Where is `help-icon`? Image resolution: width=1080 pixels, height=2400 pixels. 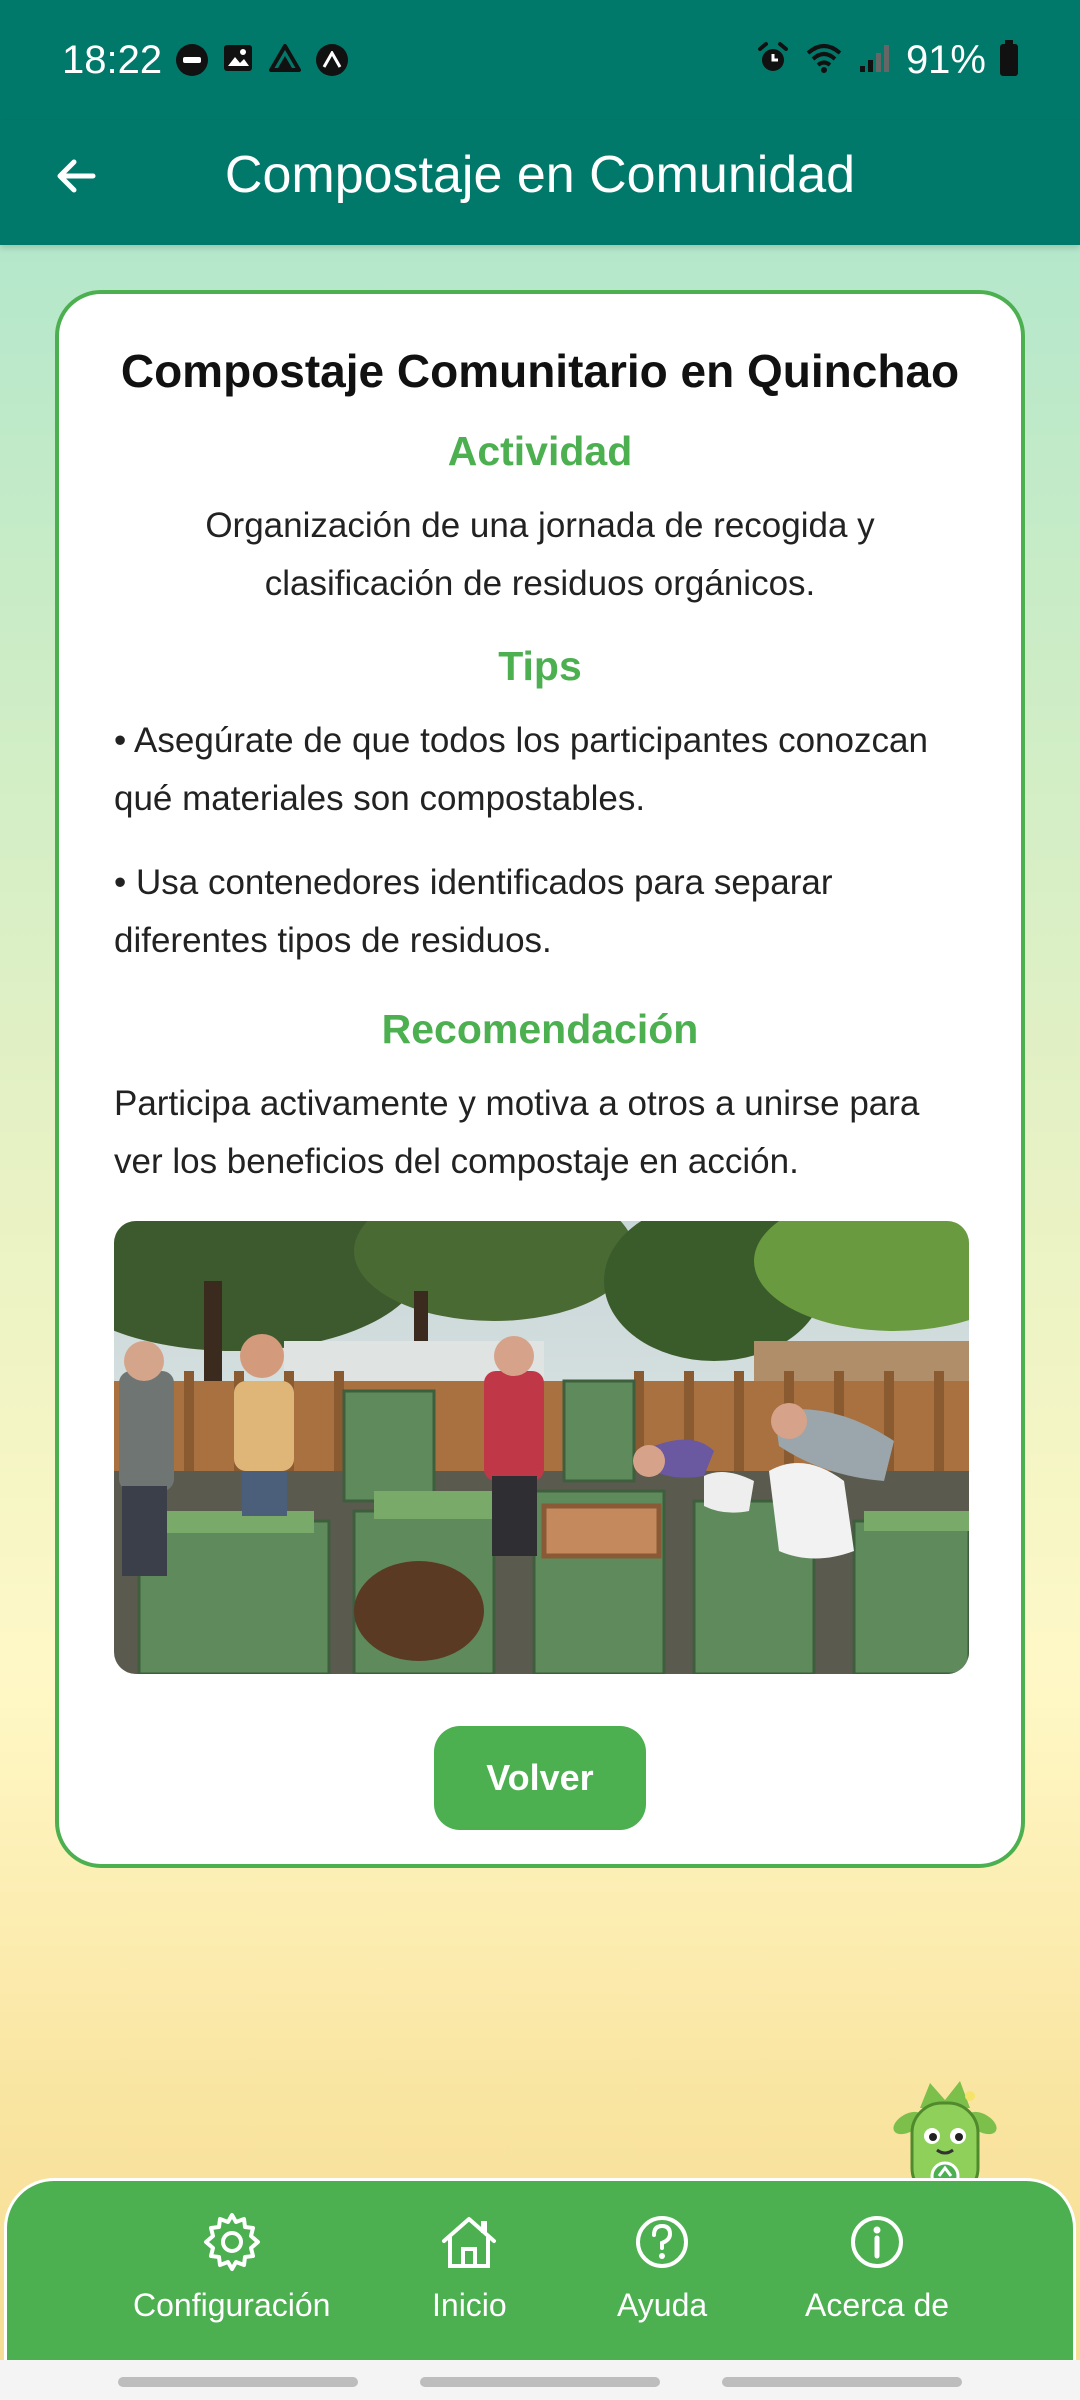
help-icon is located at coordinates (662, 2242).